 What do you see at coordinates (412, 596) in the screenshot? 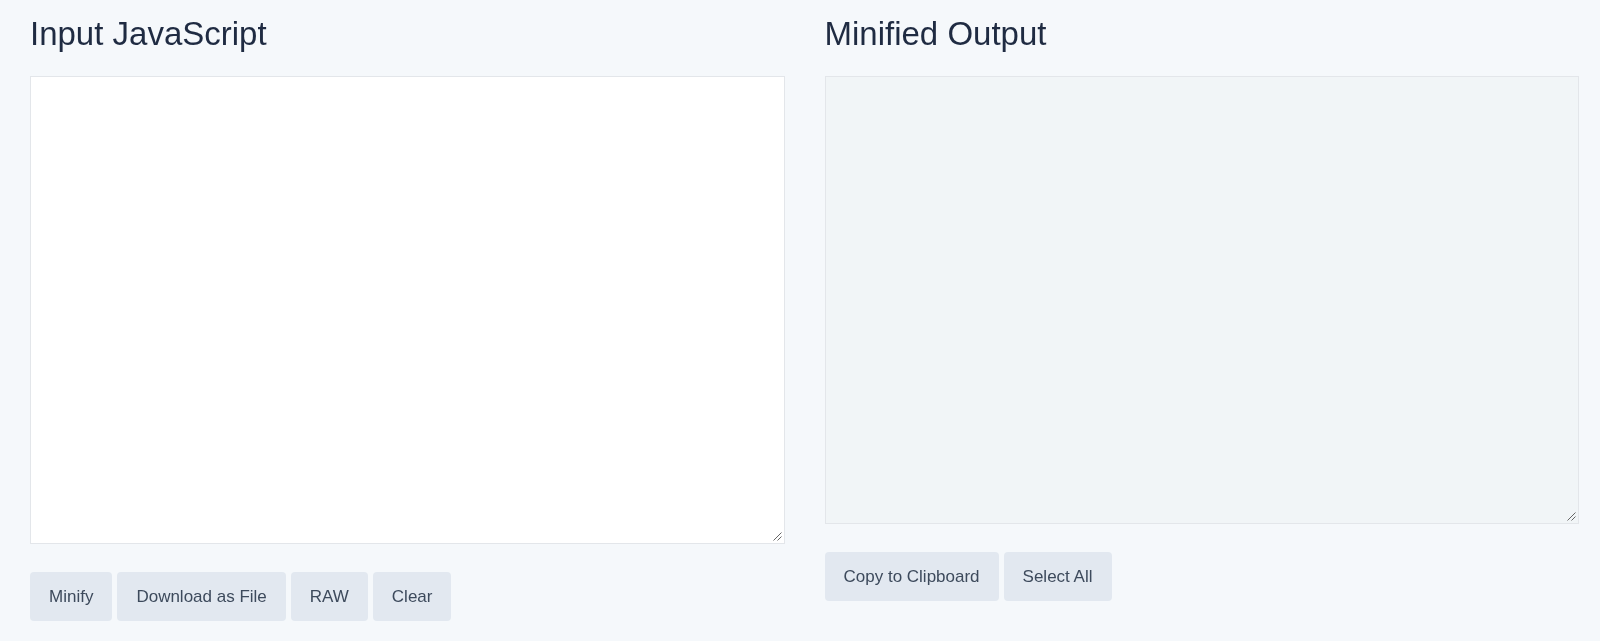
I see `action-button: Clear` at bounding box center [412, 596].